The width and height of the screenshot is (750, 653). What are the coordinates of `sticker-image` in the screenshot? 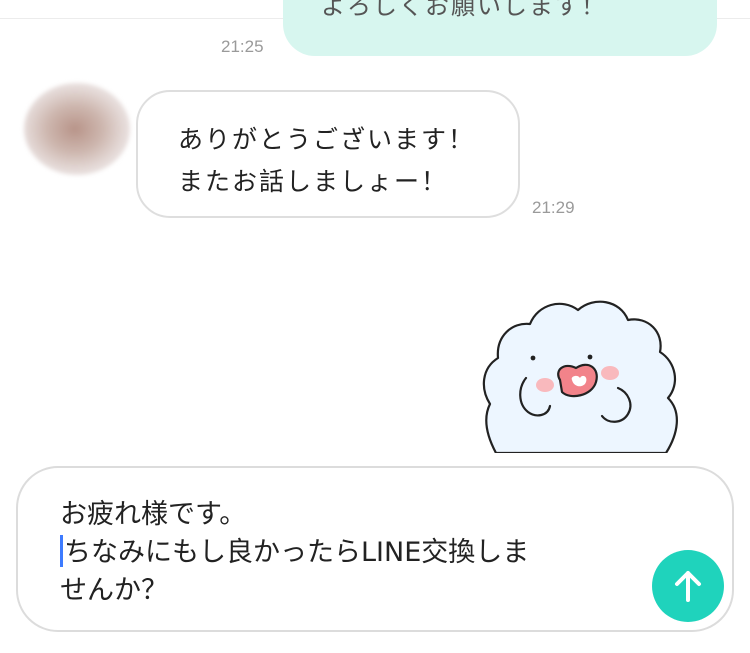 It's located at (583, 370).